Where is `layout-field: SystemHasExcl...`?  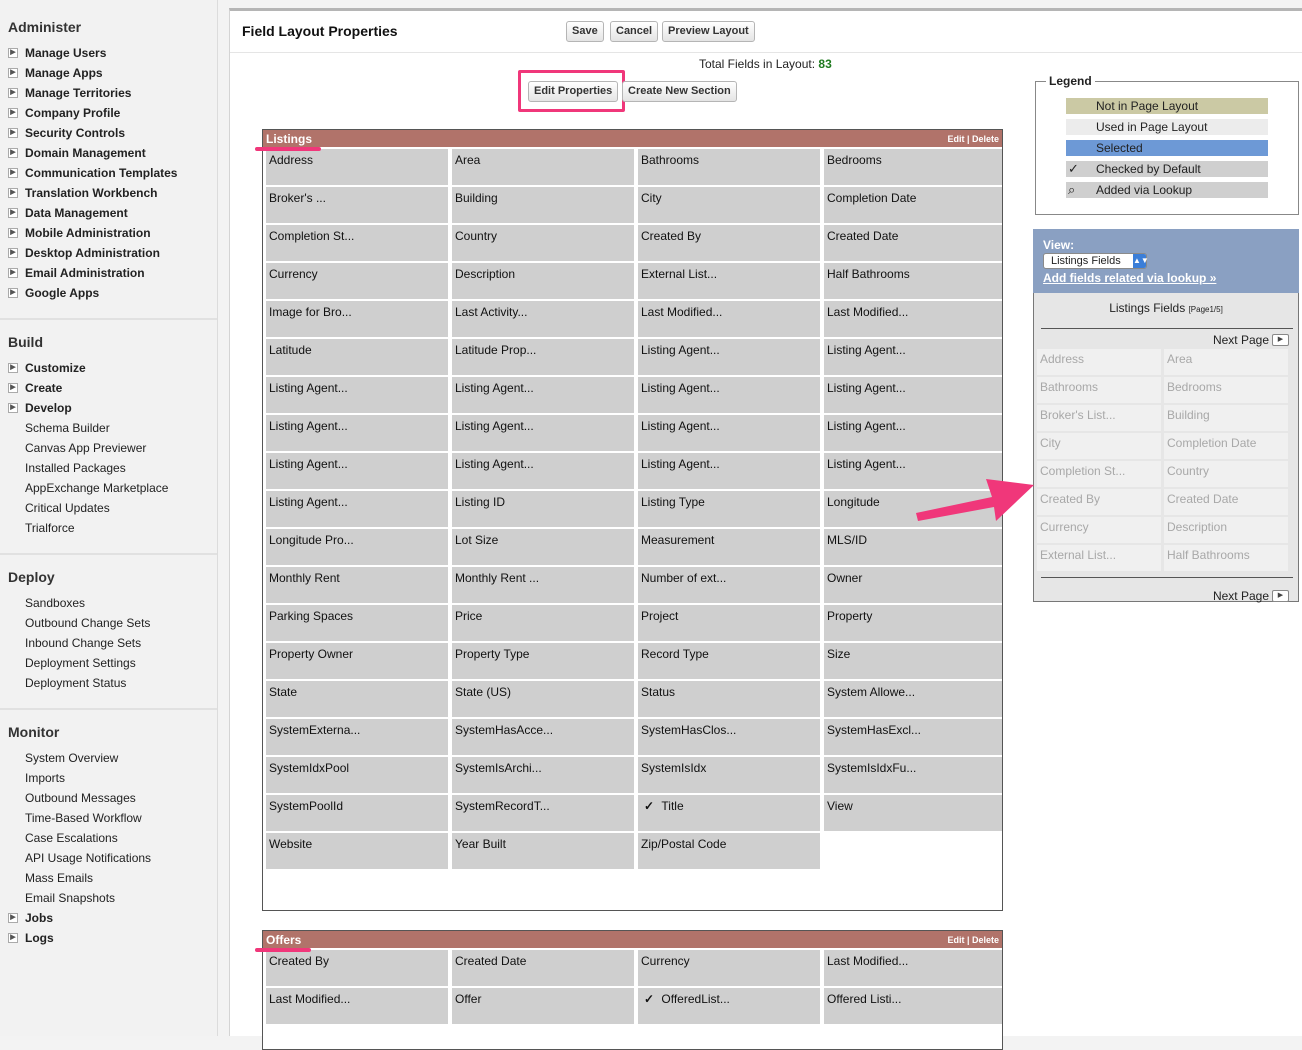
layout-field: SystemHasExcl... is located at coordinates (913, 737).